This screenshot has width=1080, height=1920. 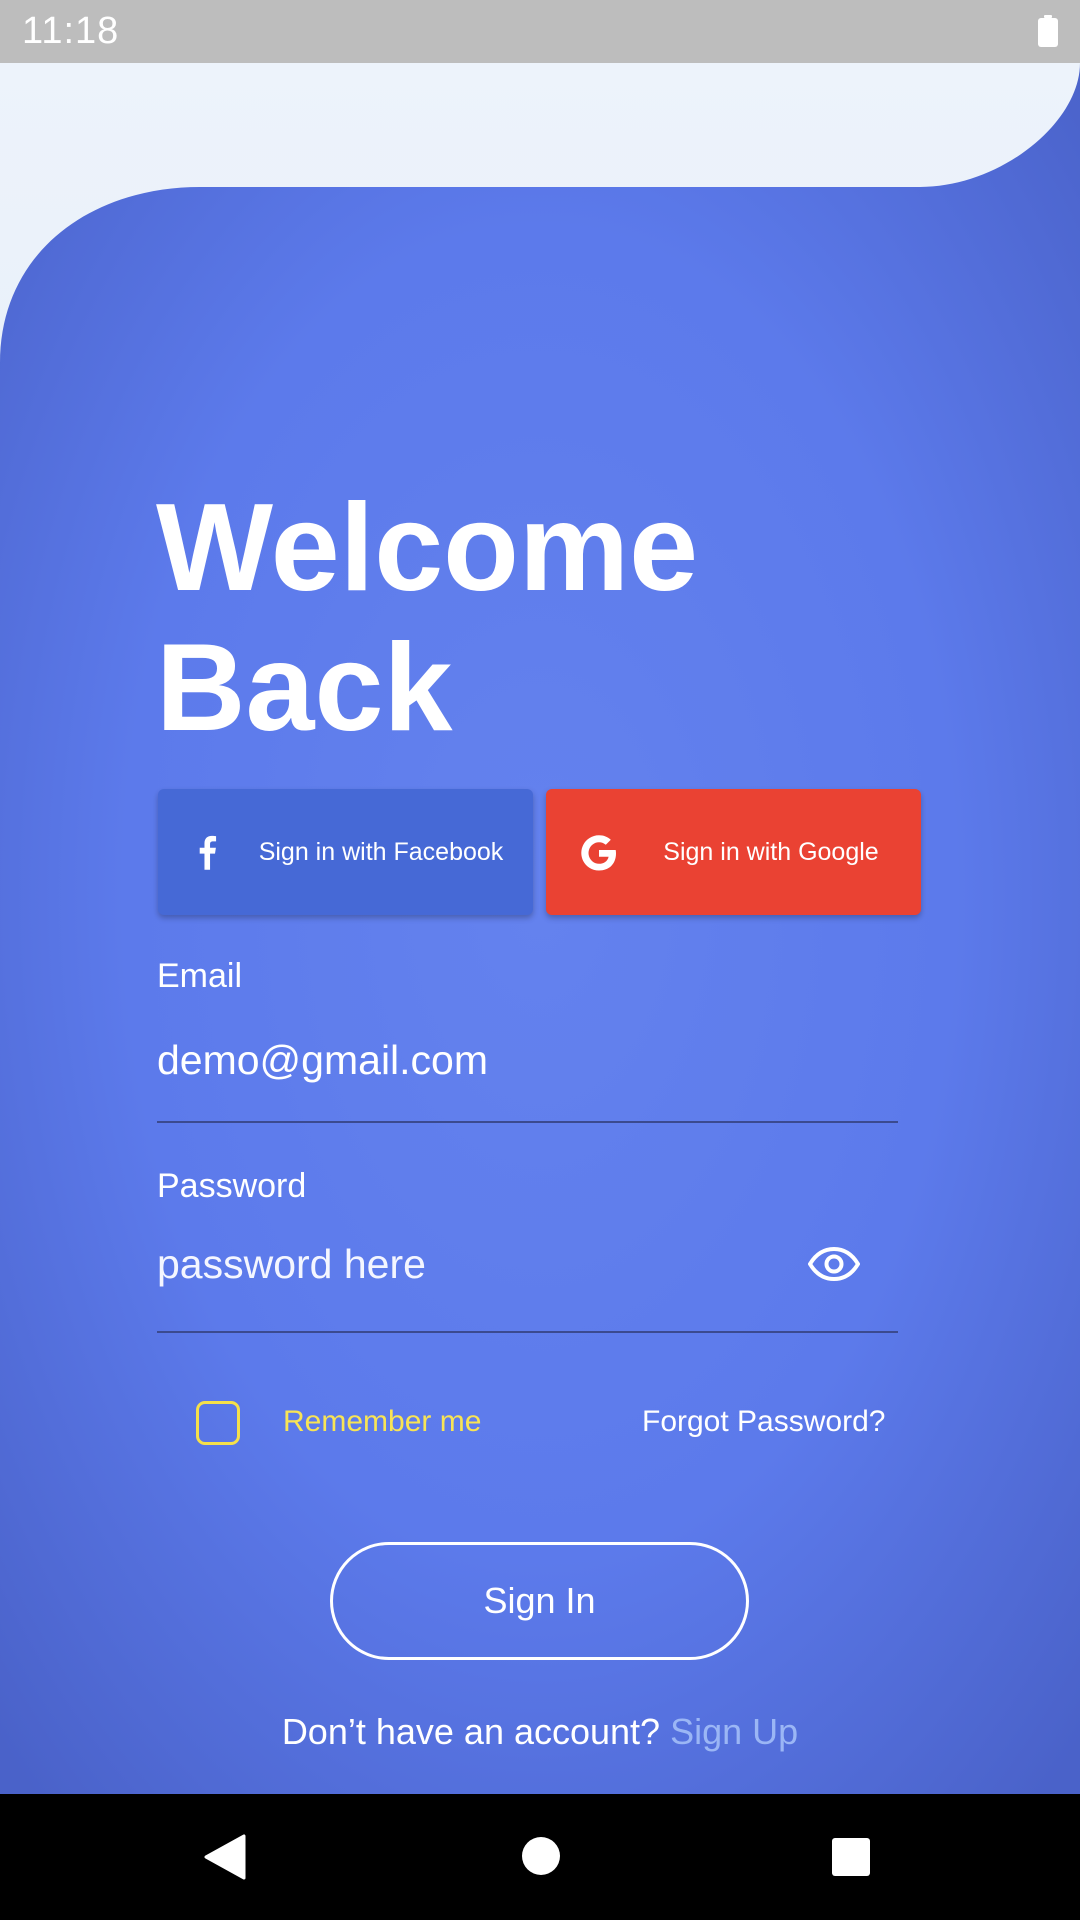 What do you see at coordinates (200, 976) in the screenshot?
I see `email-label: Email` at bounding box center [200, 976].